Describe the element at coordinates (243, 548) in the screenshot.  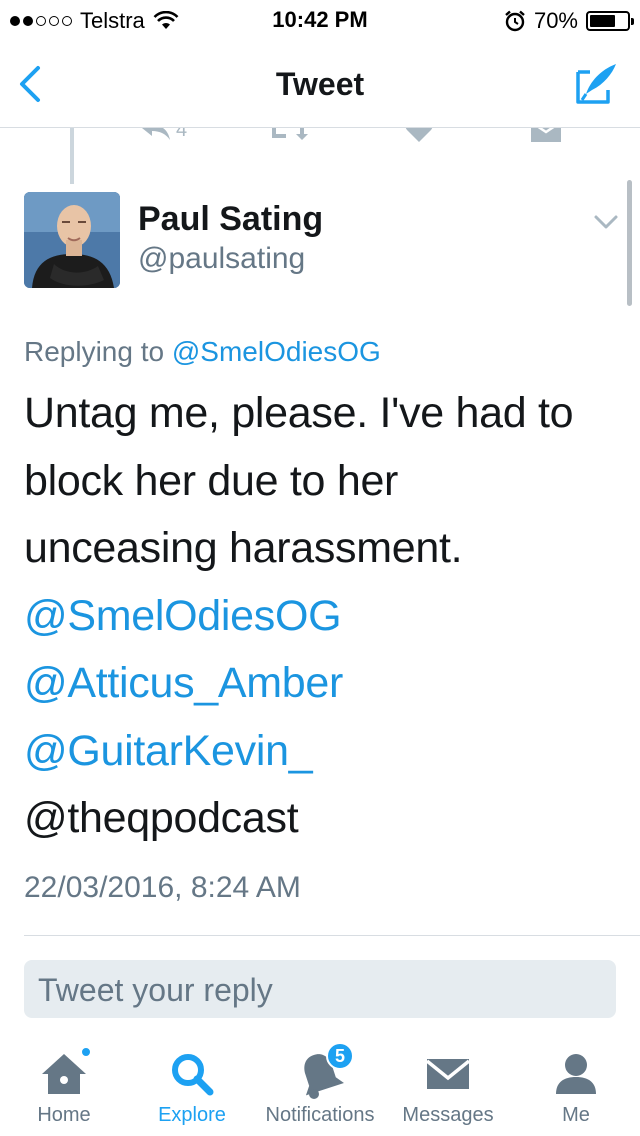
I see `tweet-text-line: unceasing harassment.` at that location.